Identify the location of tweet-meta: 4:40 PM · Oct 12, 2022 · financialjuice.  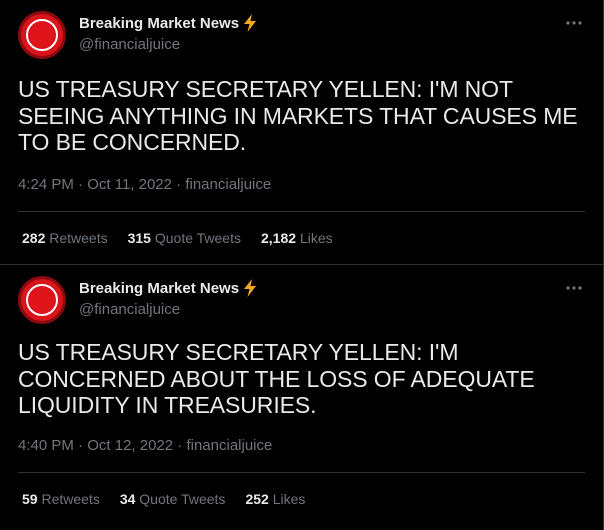
(145, 445).